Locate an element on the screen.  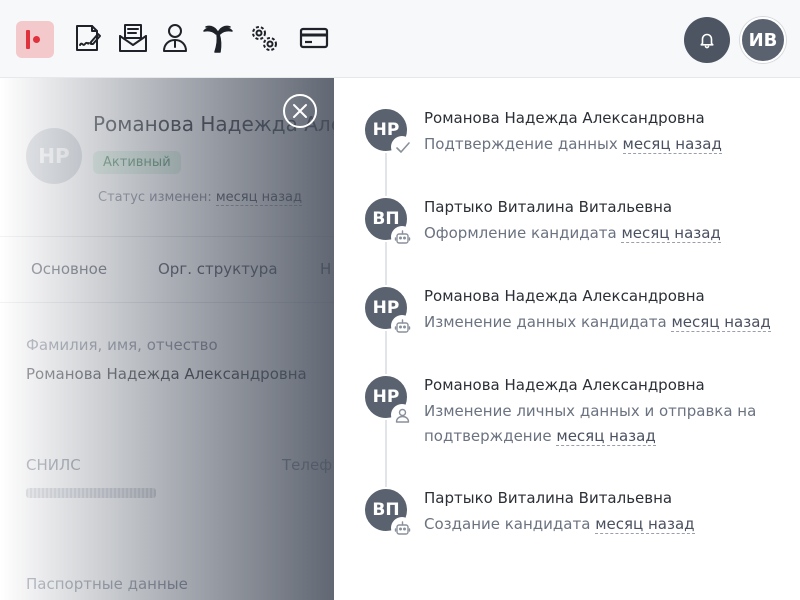
tab-main: Основное is located at coordinates (69, 269).